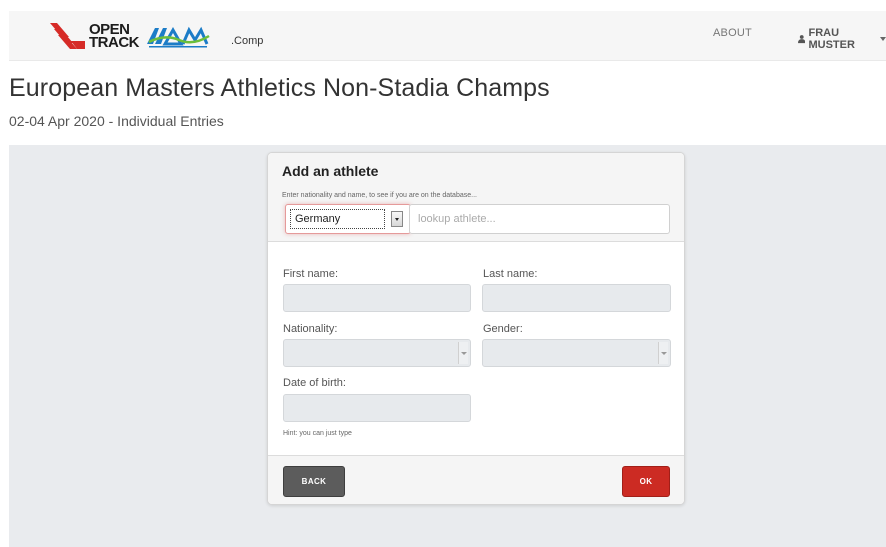 Image resolution: width=886 pixels, height=547 pixels. What do you see at coordinates (831, 39) in the screenshot?
I see `user-name: FRAU MUSTER` at bounding box center [831, 39].